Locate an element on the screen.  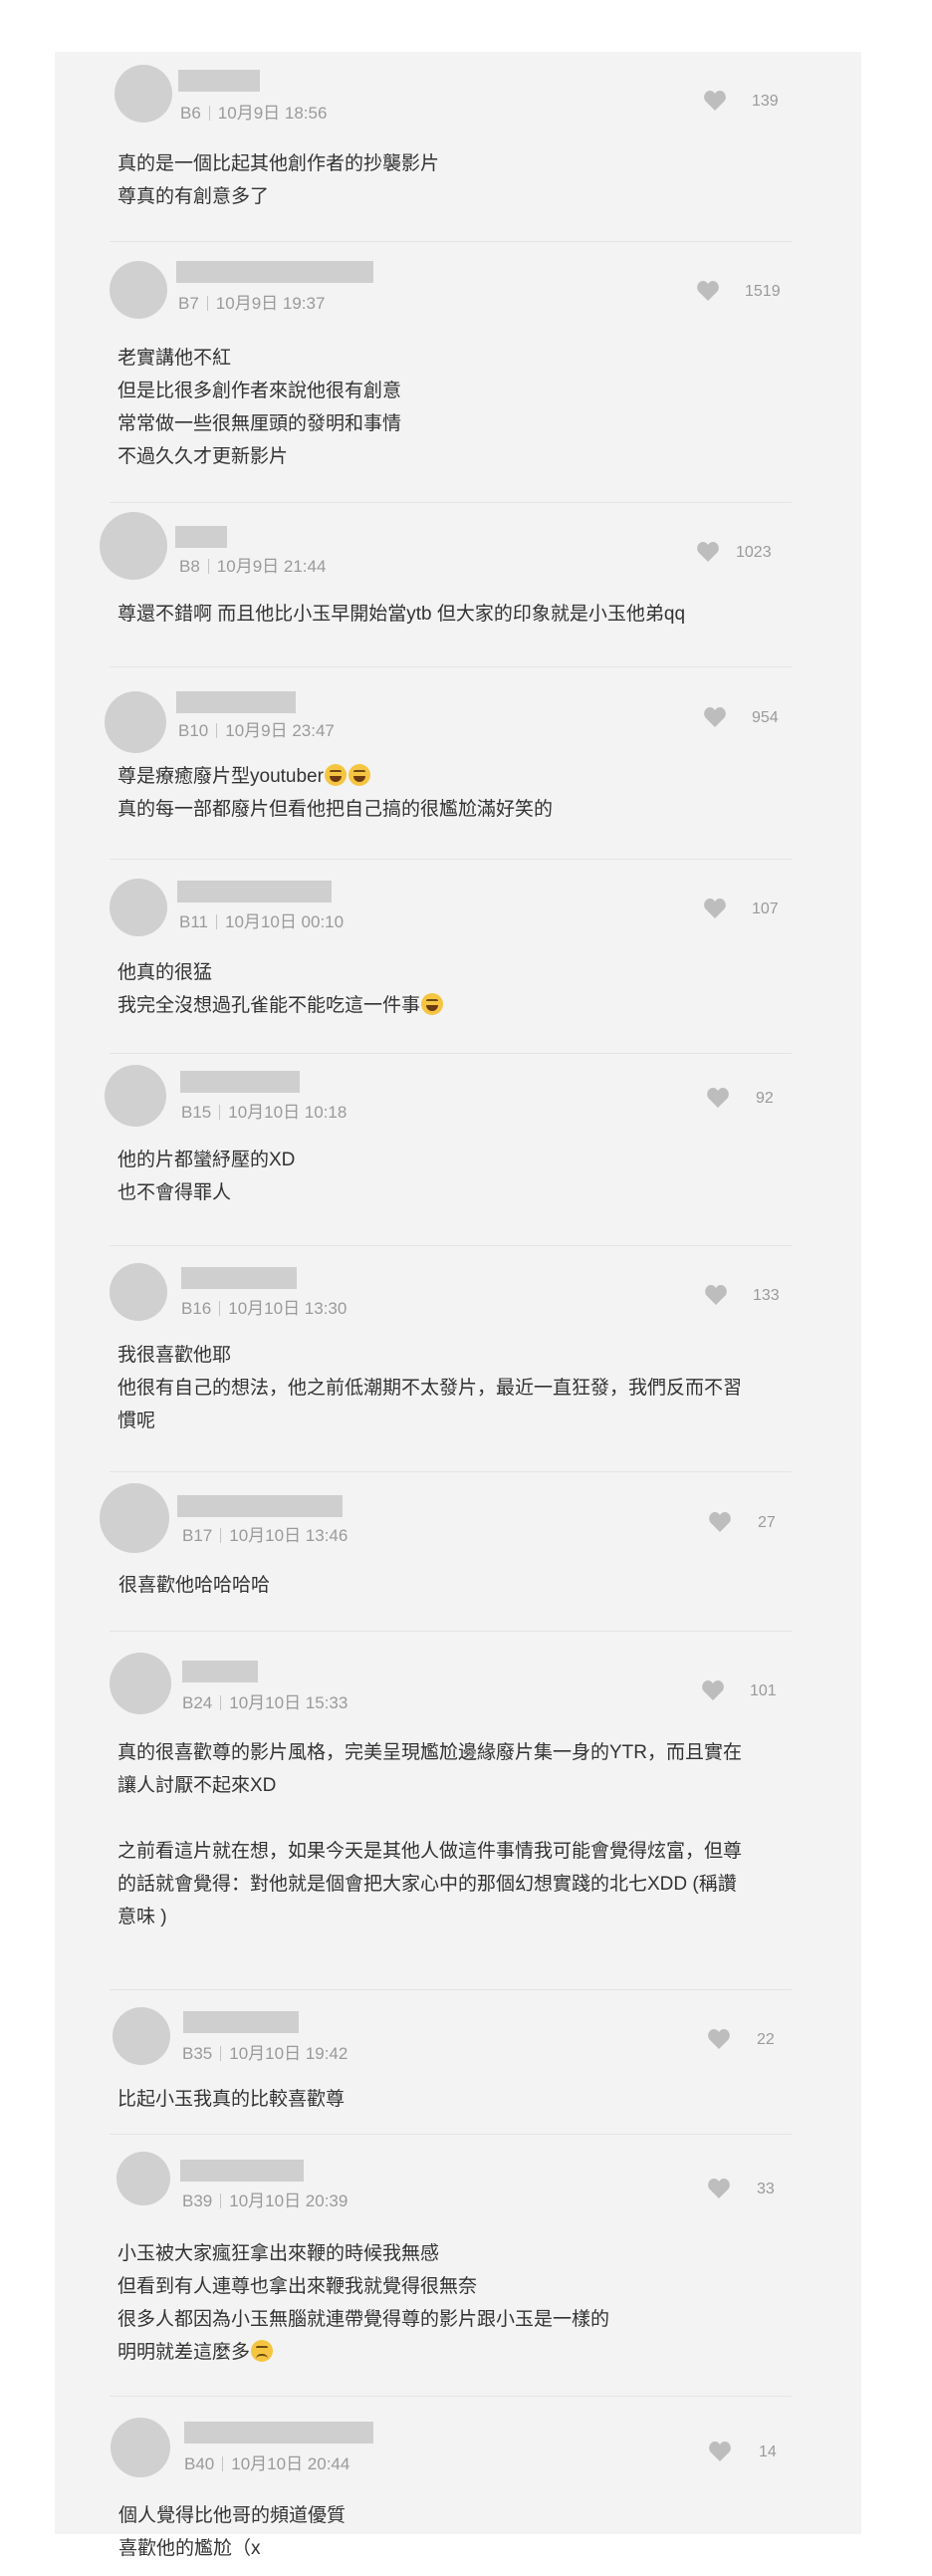
comment-body: 個人覺得比他哥的頻道優質 喜歡他的尷尬（x is located at coordinates (233, 2532).